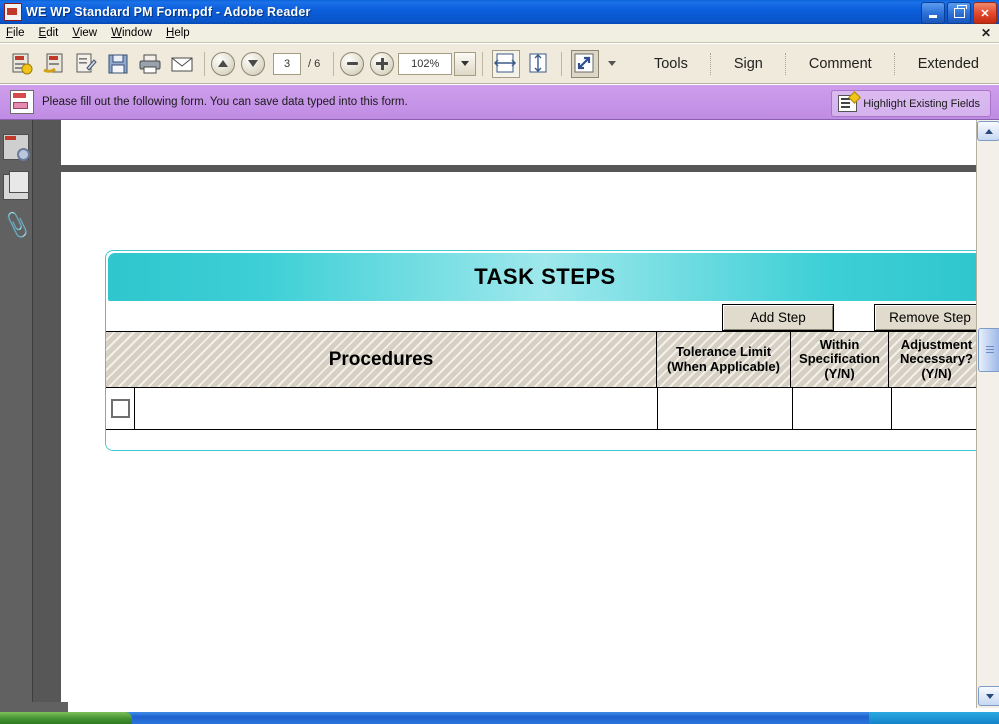 This screenshot has height=724, width=999. Describe the element at coordinates (16, 185) in the screenshot. I see `pages-panel-icon` at that location.